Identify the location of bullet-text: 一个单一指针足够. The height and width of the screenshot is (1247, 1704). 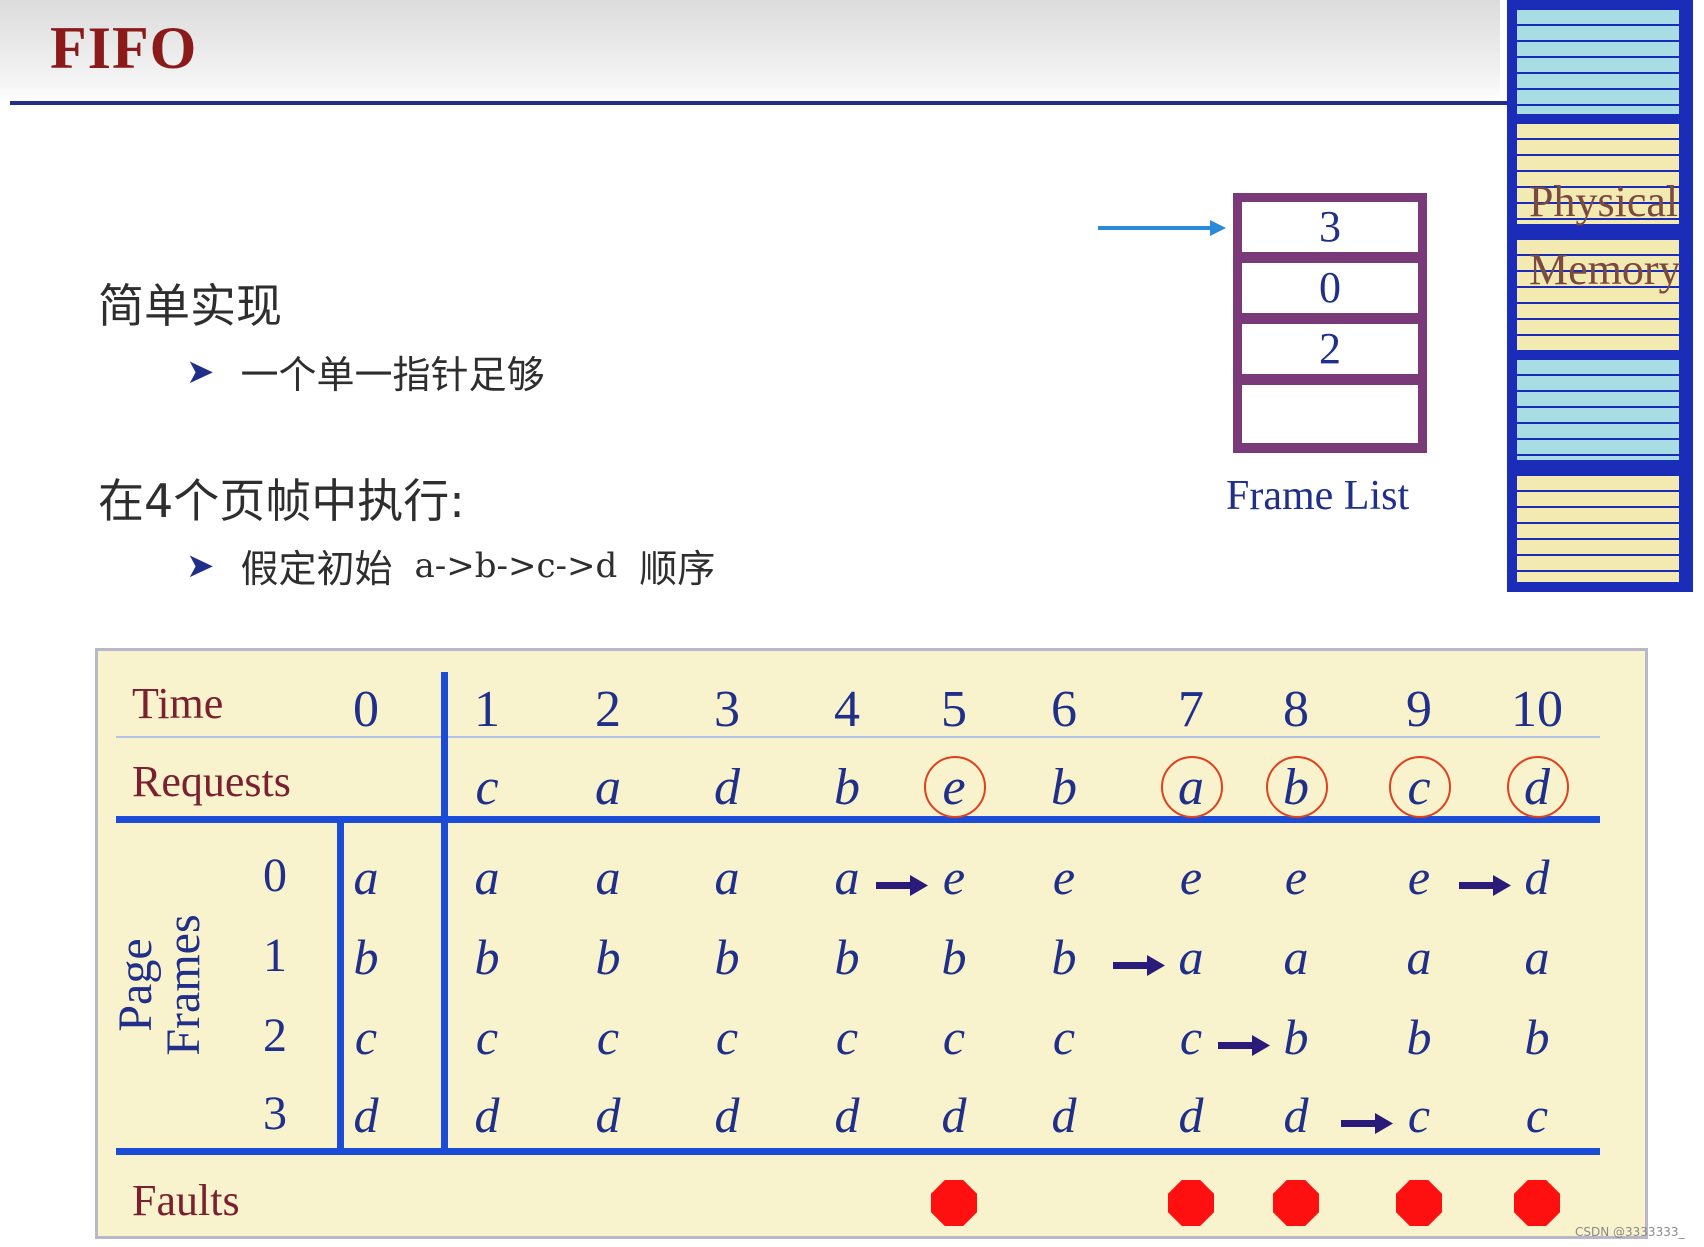
(392, 375).